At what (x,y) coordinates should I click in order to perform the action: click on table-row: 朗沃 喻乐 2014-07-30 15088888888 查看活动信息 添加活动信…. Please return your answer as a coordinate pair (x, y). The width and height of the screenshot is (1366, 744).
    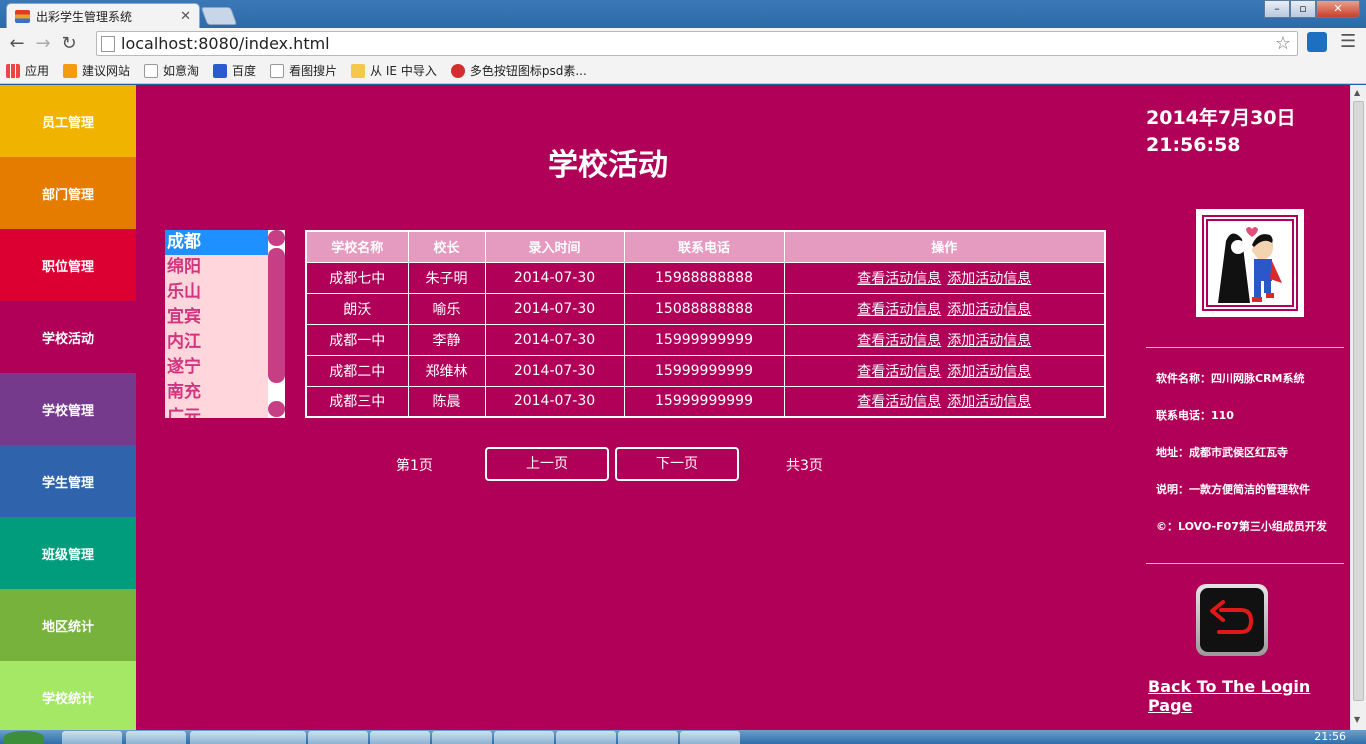
    Looking at the image, I should click on (705, 308).